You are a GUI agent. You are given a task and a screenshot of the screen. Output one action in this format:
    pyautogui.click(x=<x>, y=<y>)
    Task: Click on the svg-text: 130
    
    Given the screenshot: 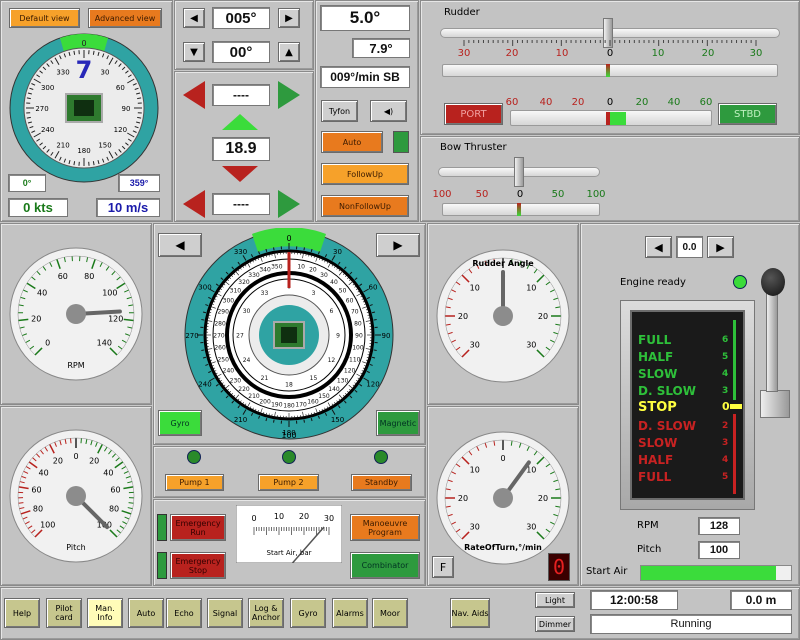 What is the action you would take?
    pyautogui.click(x=343, y=380)
    